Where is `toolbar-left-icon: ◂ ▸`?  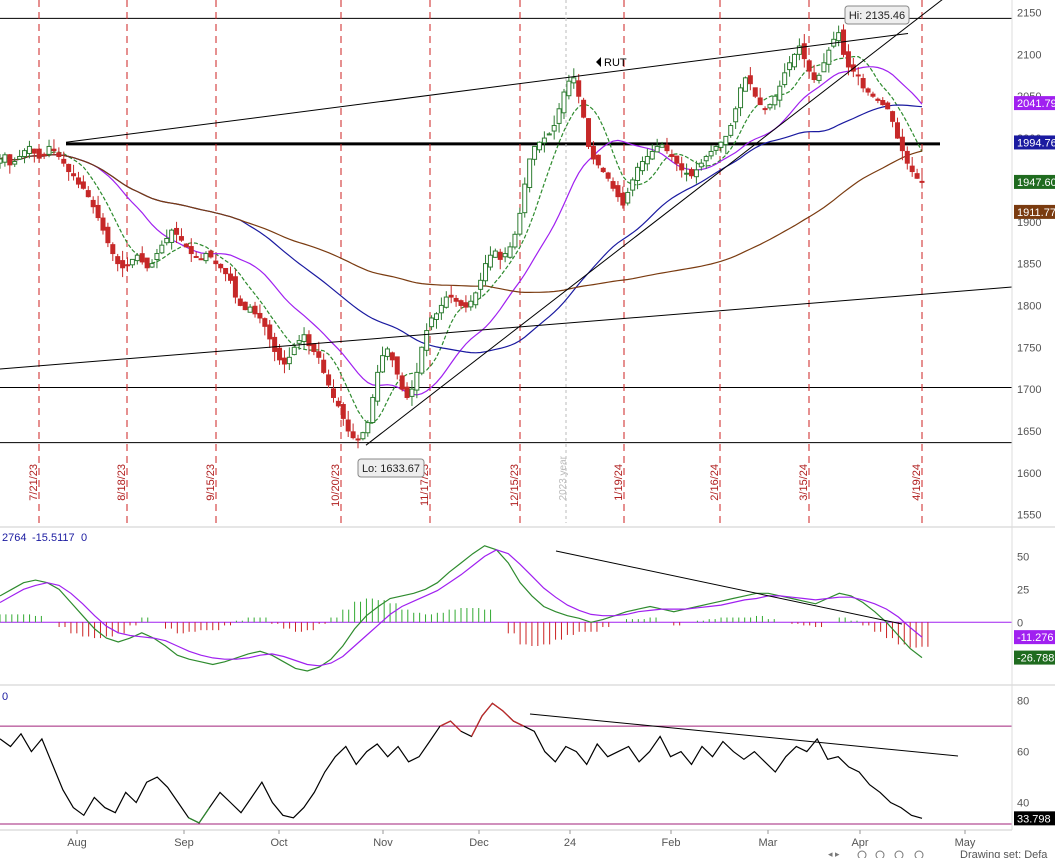
toolbar-left-icon: ◂ ▸ is located at coordinates (834, 853).